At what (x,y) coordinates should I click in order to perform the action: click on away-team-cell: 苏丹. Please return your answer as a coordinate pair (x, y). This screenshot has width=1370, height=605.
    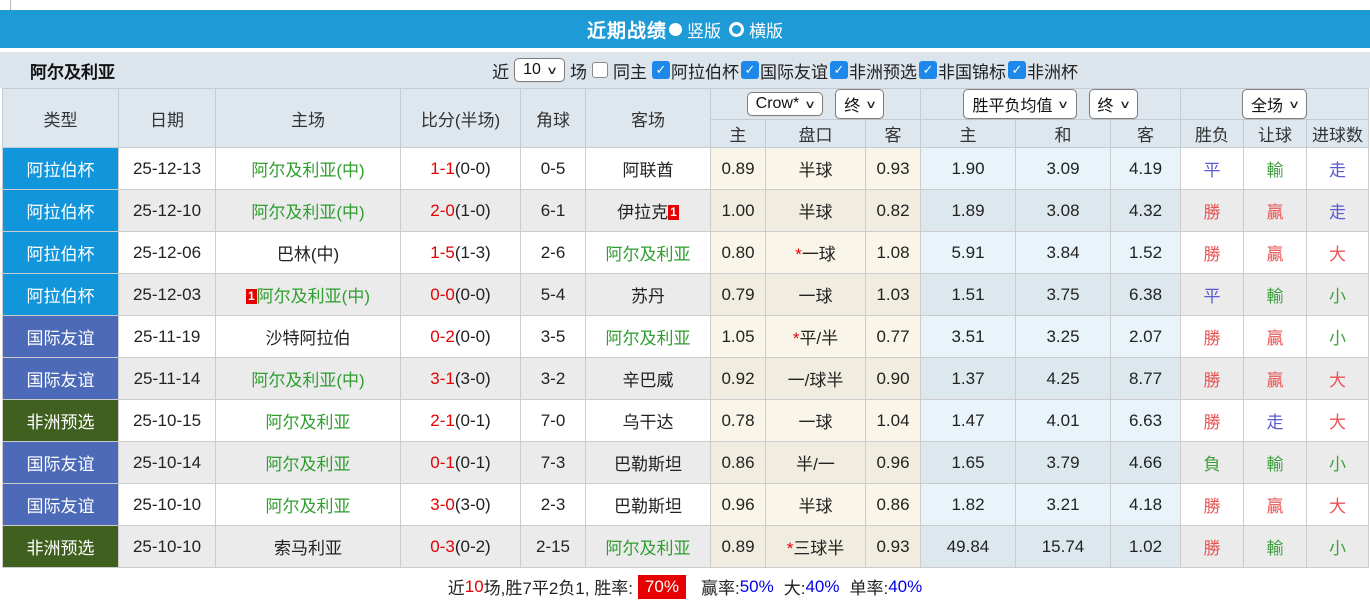
    Looking at the image, I should click on (648, 294).